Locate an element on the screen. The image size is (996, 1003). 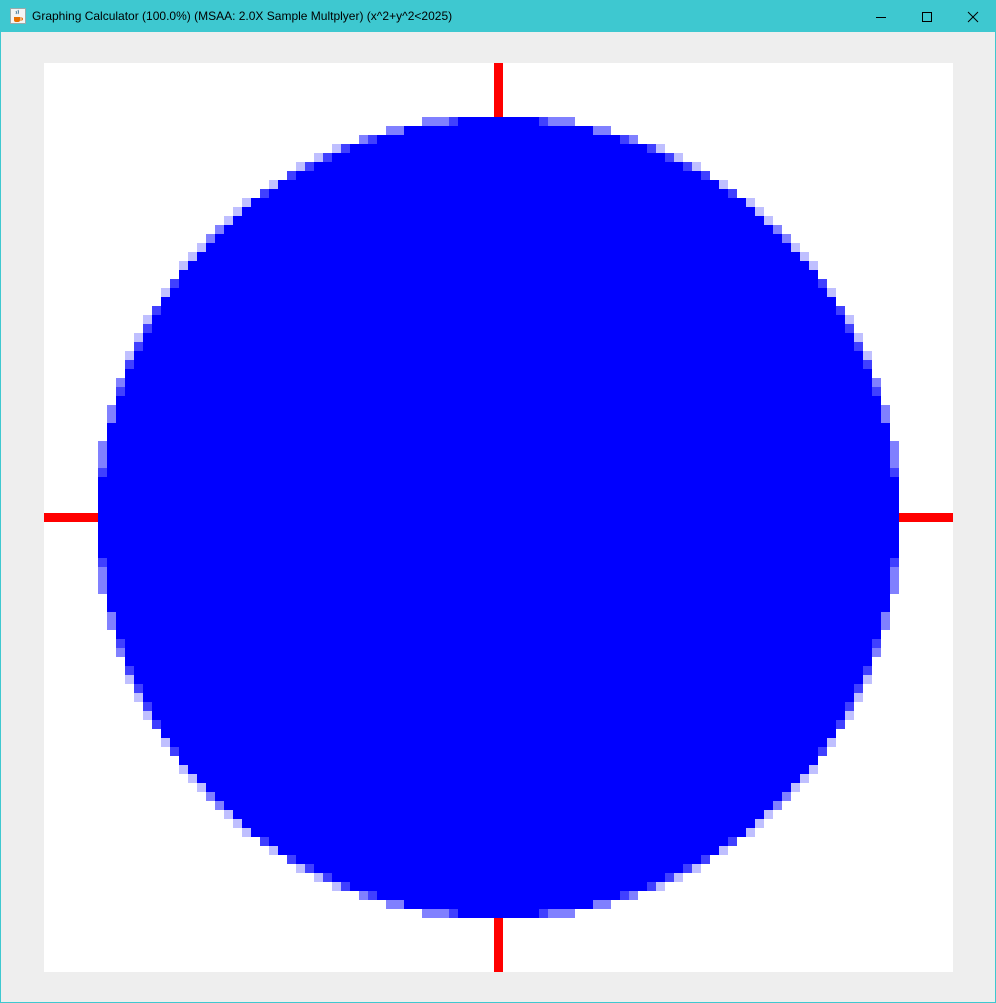
maximize-button is located at coordinates (927, 16).